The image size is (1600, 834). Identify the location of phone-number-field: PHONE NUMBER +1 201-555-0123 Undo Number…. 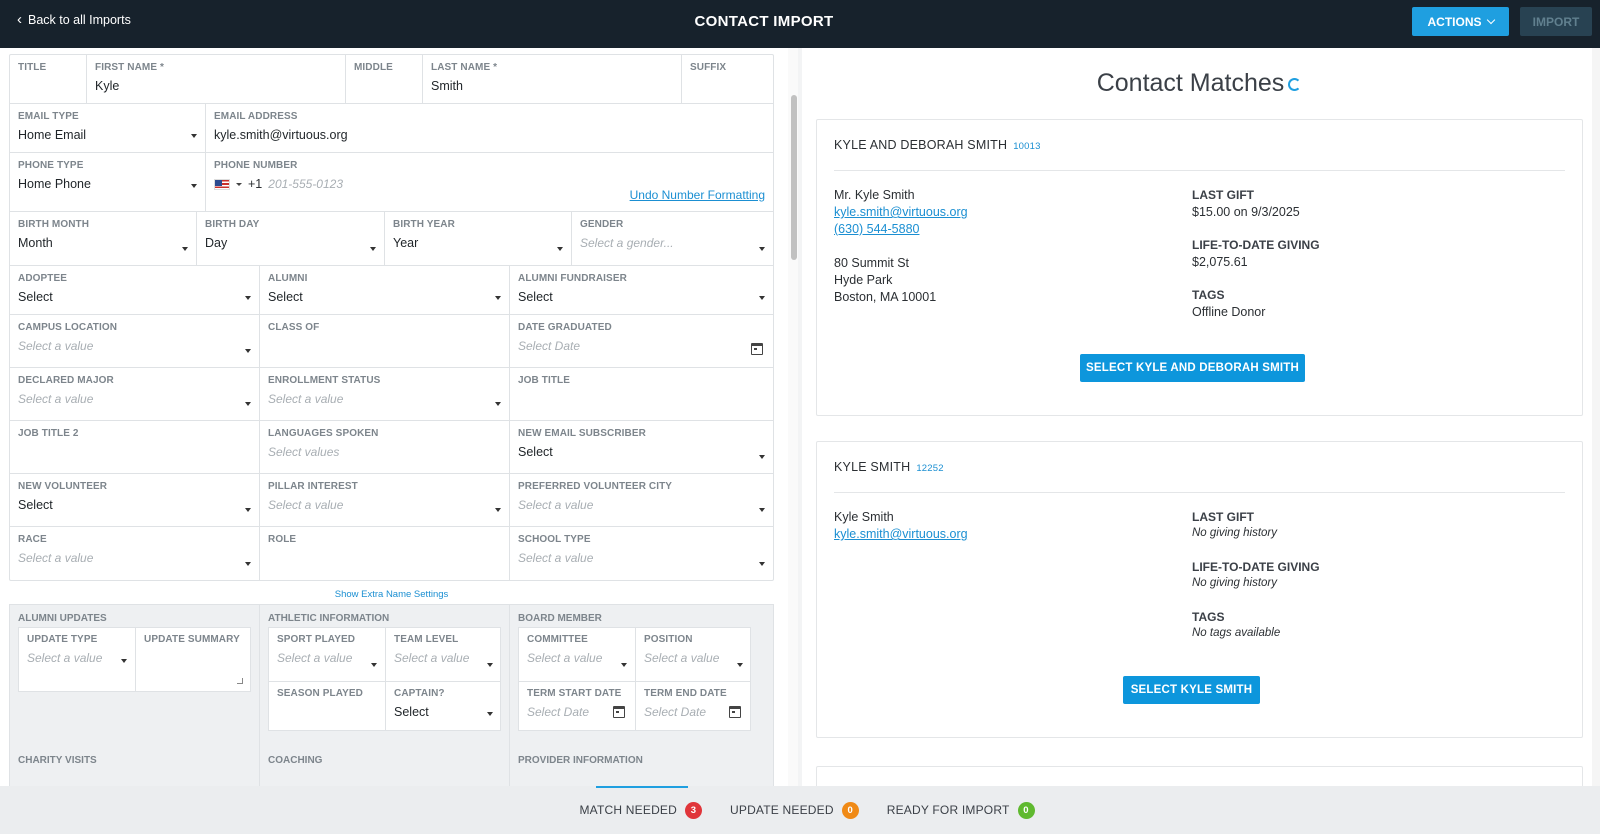
(489, 182).